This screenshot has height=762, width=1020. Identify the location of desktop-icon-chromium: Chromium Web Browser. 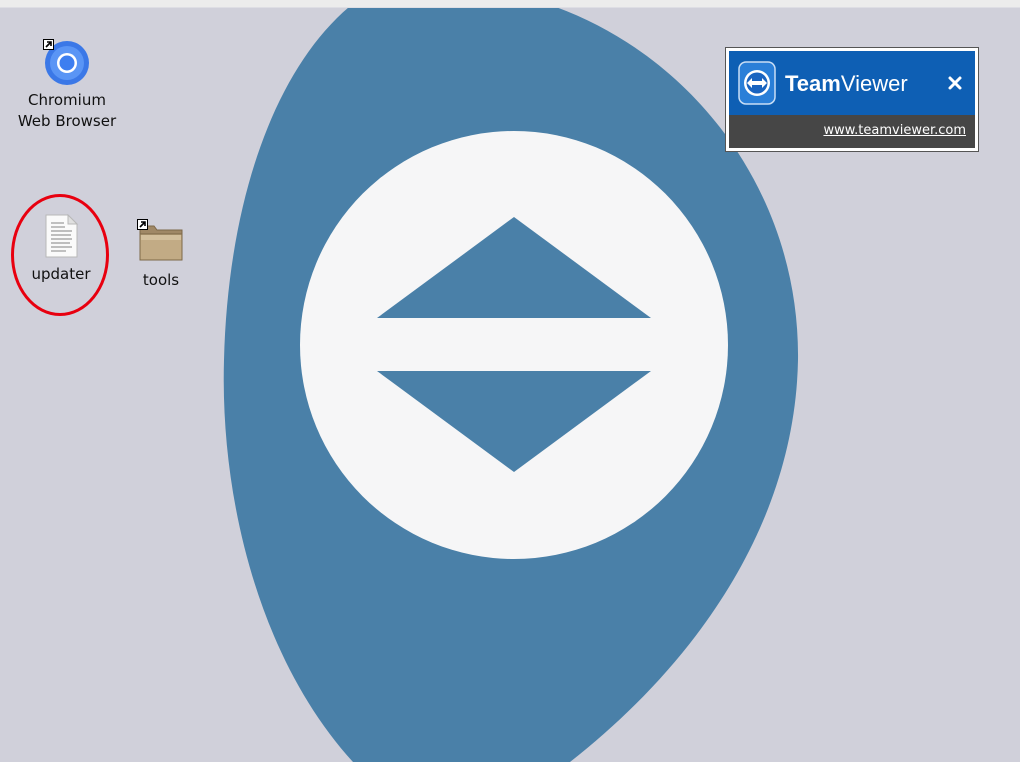
(67, 85).